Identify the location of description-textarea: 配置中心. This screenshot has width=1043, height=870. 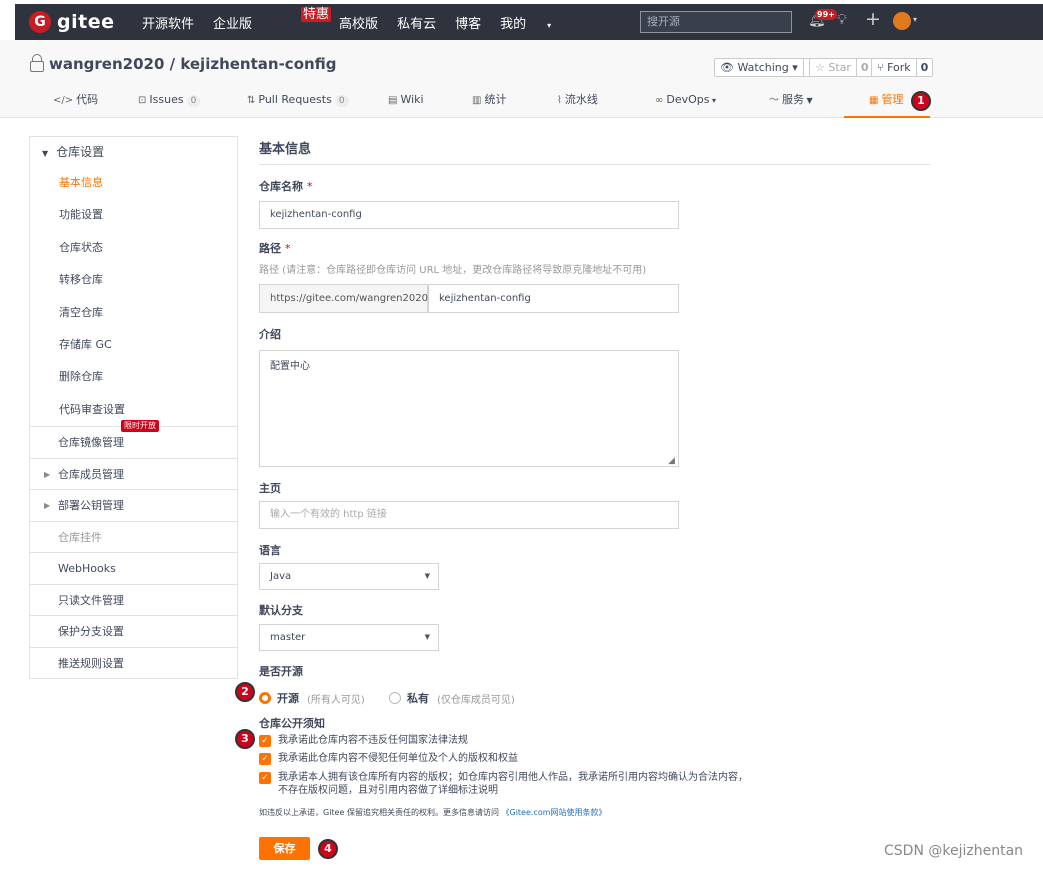
(469, 408).